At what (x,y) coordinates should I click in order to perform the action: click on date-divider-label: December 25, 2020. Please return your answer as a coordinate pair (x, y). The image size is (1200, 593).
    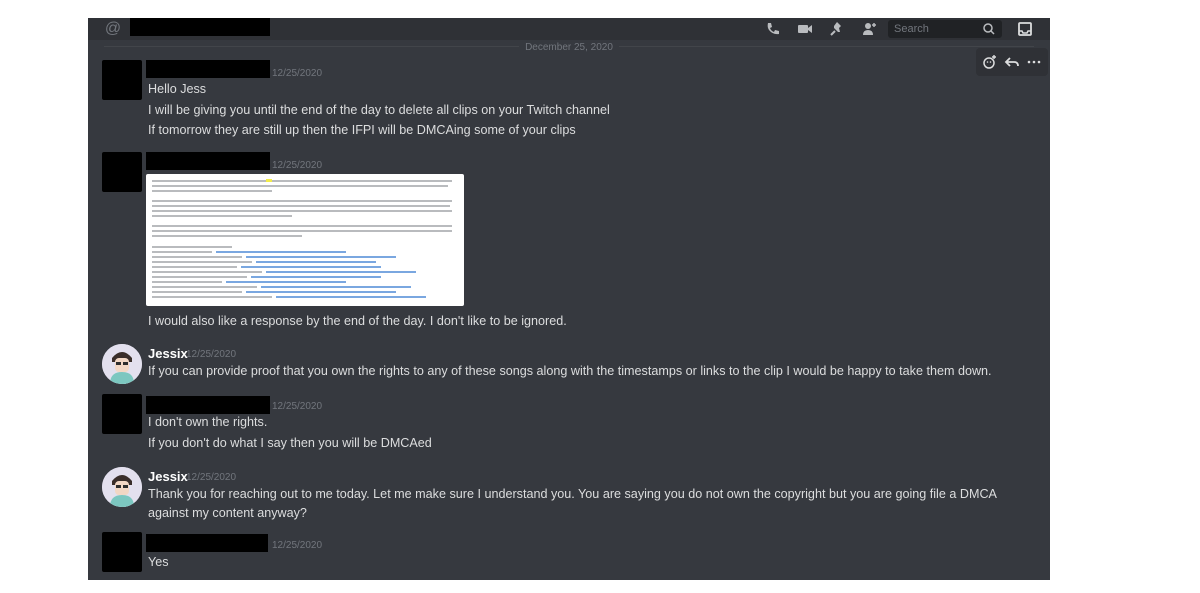
    Looking at the image, I should click on (569, 47).